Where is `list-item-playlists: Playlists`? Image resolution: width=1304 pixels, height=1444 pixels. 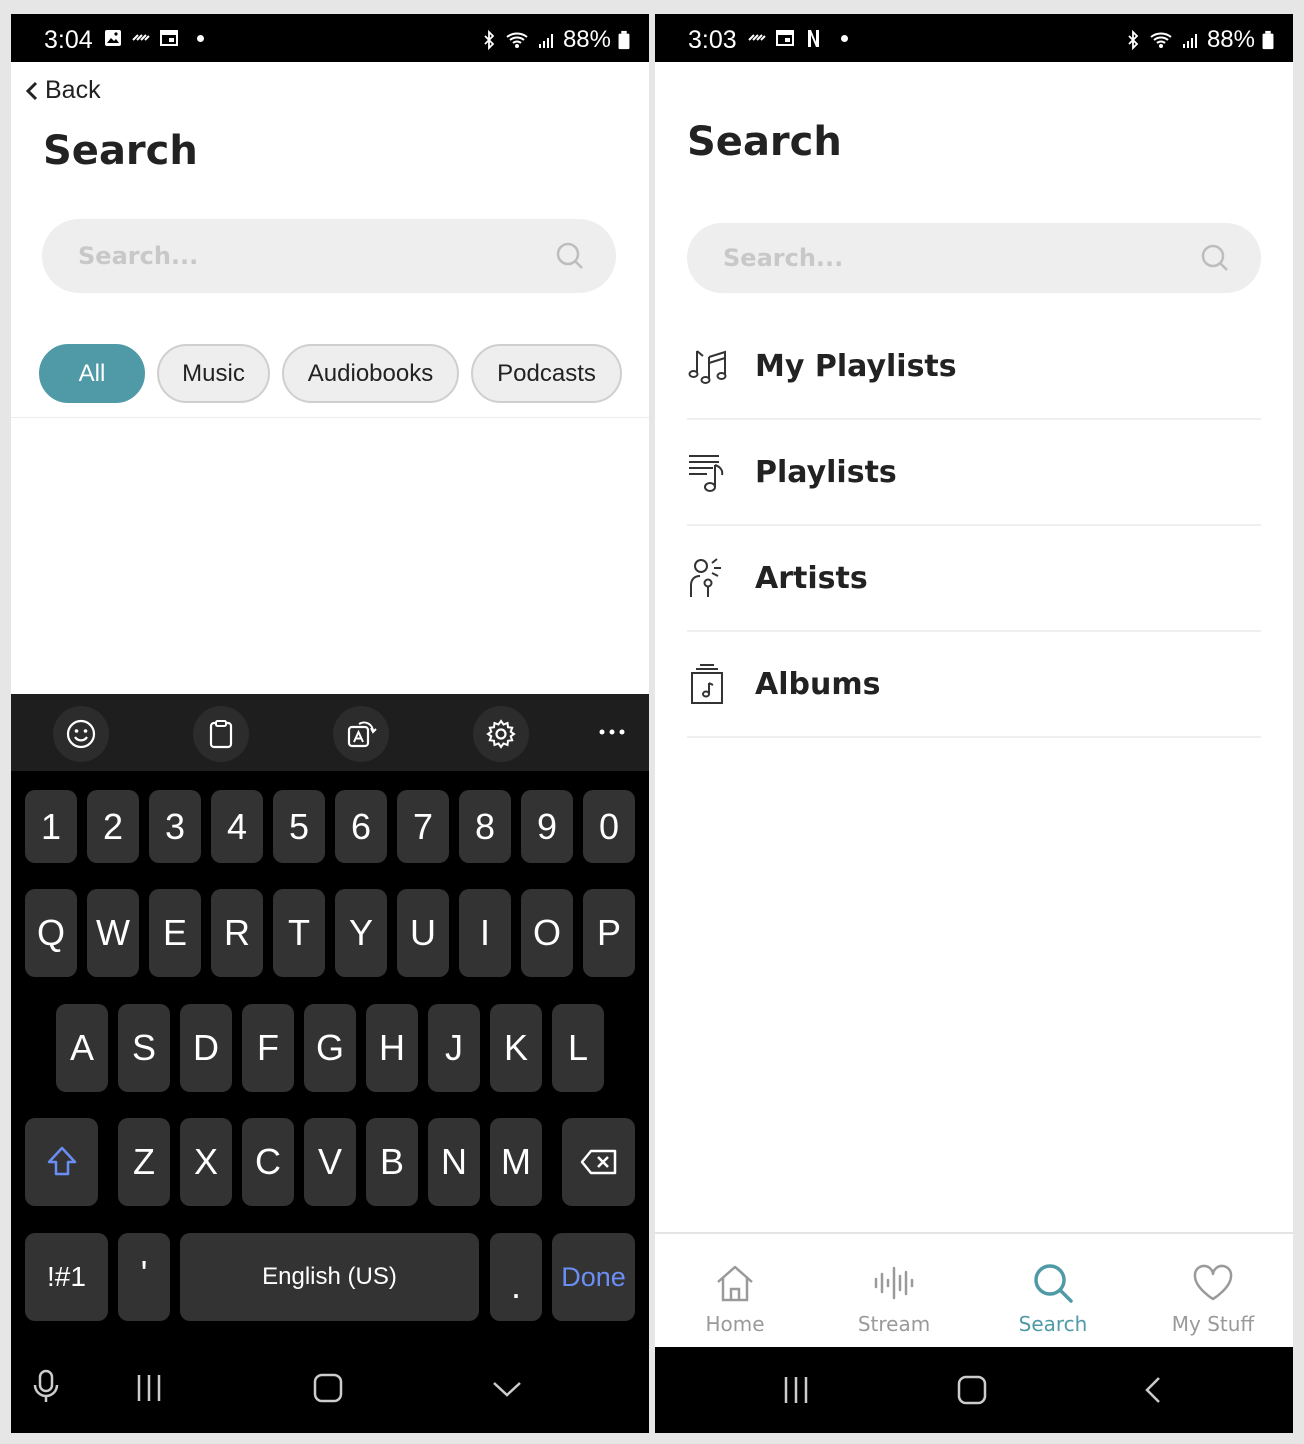 list-item-playlists: Playlists is located at coordinates (974, 473).